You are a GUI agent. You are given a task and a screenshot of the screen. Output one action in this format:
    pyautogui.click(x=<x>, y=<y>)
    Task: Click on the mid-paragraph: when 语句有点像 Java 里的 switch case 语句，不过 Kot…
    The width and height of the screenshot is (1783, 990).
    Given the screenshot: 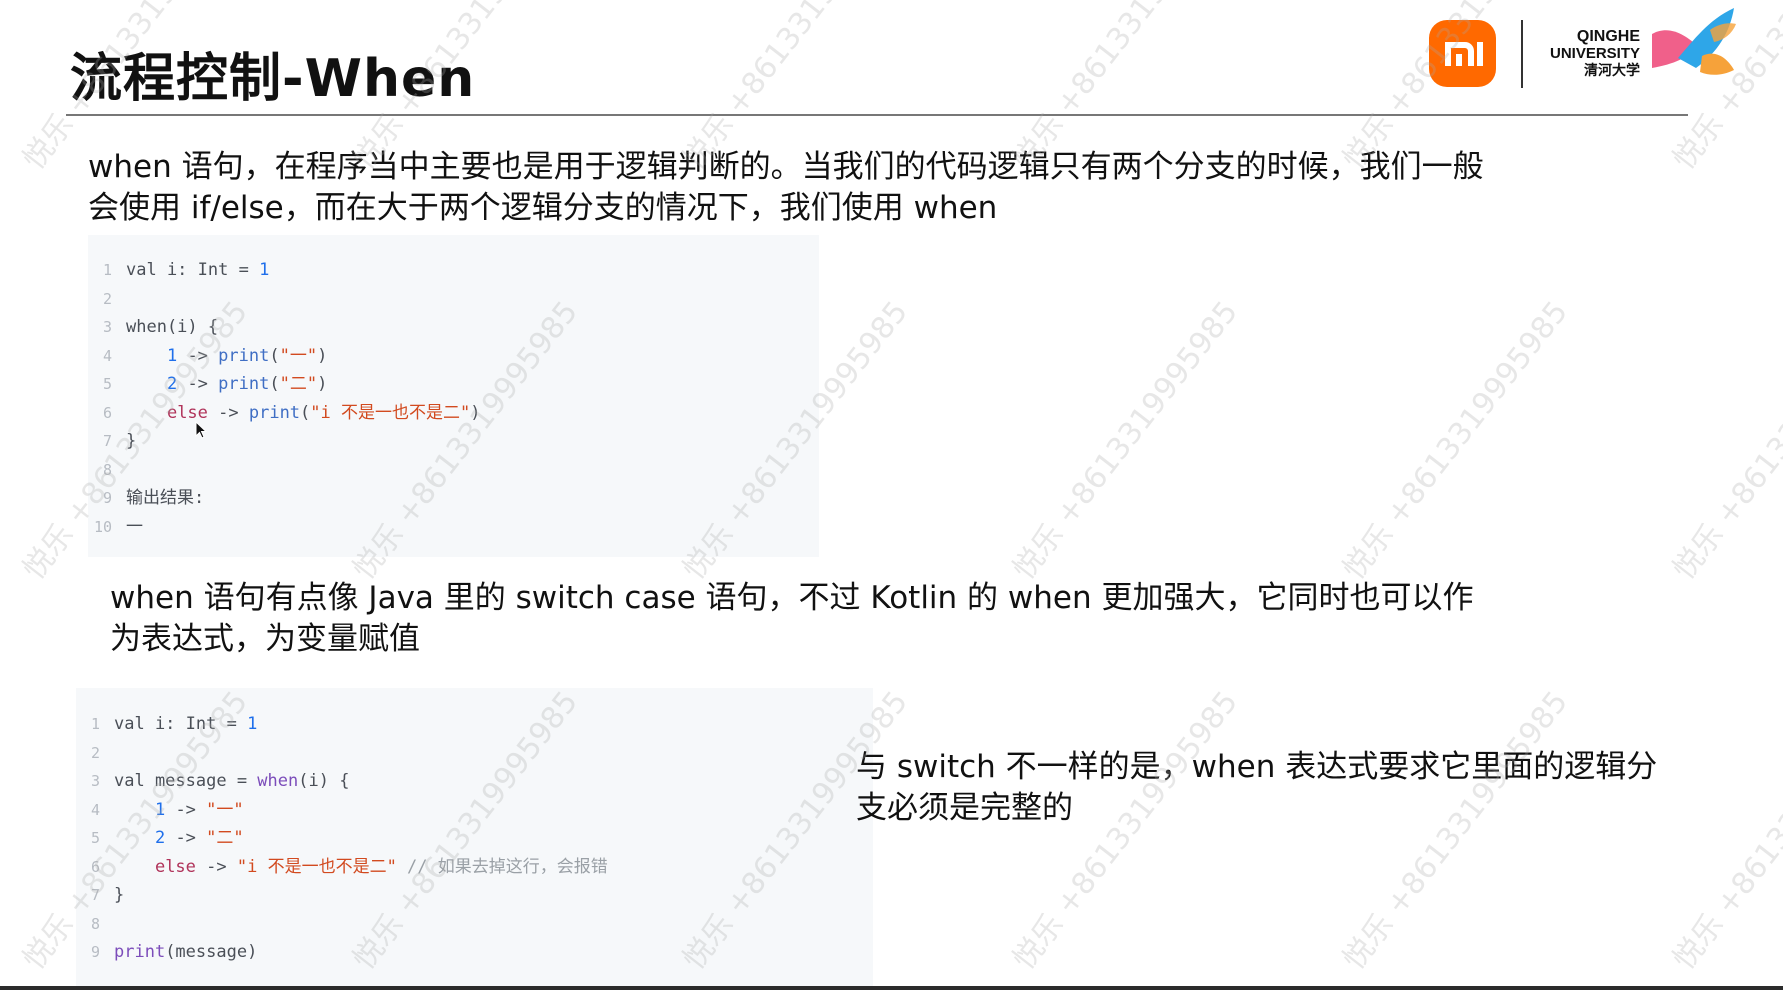 What is the action you would take?
    pyautogui.click(x=791, y=619)
    